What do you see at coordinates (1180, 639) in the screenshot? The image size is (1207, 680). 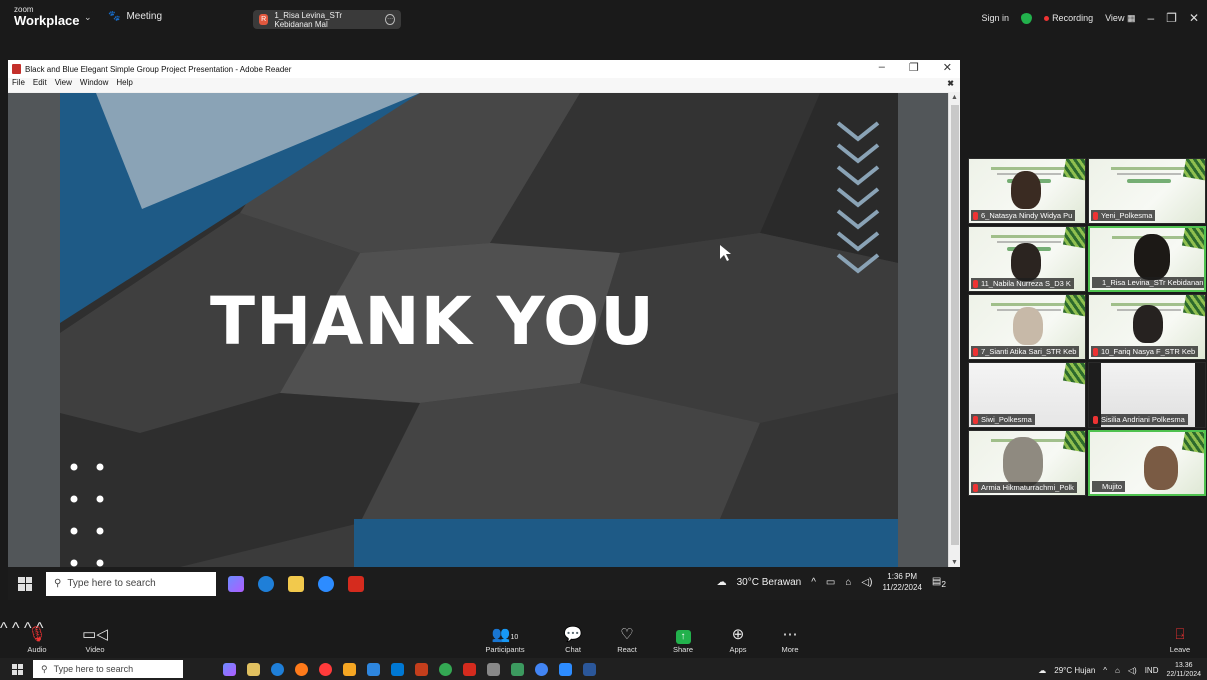 I see `leave-button: ⍈ Leave` at bounding box center [1180, 639].